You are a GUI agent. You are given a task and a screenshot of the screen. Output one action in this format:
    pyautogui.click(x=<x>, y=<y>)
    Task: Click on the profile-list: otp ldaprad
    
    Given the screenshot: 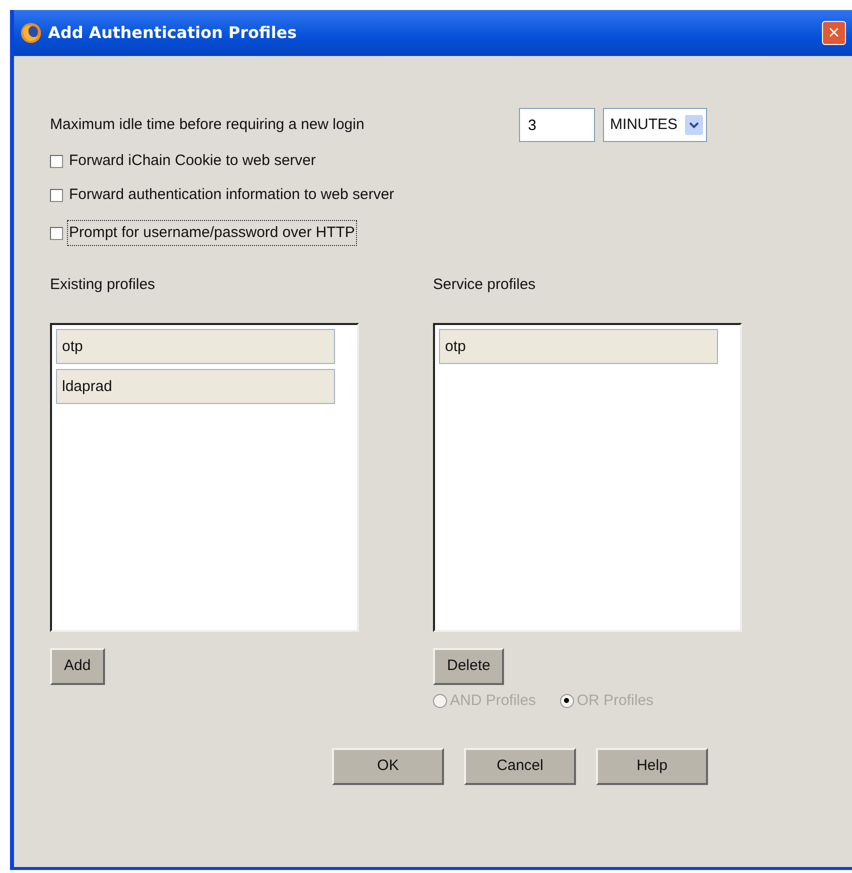 What is the action you would take?
    pyautogui.click(x=204, y=477)
    